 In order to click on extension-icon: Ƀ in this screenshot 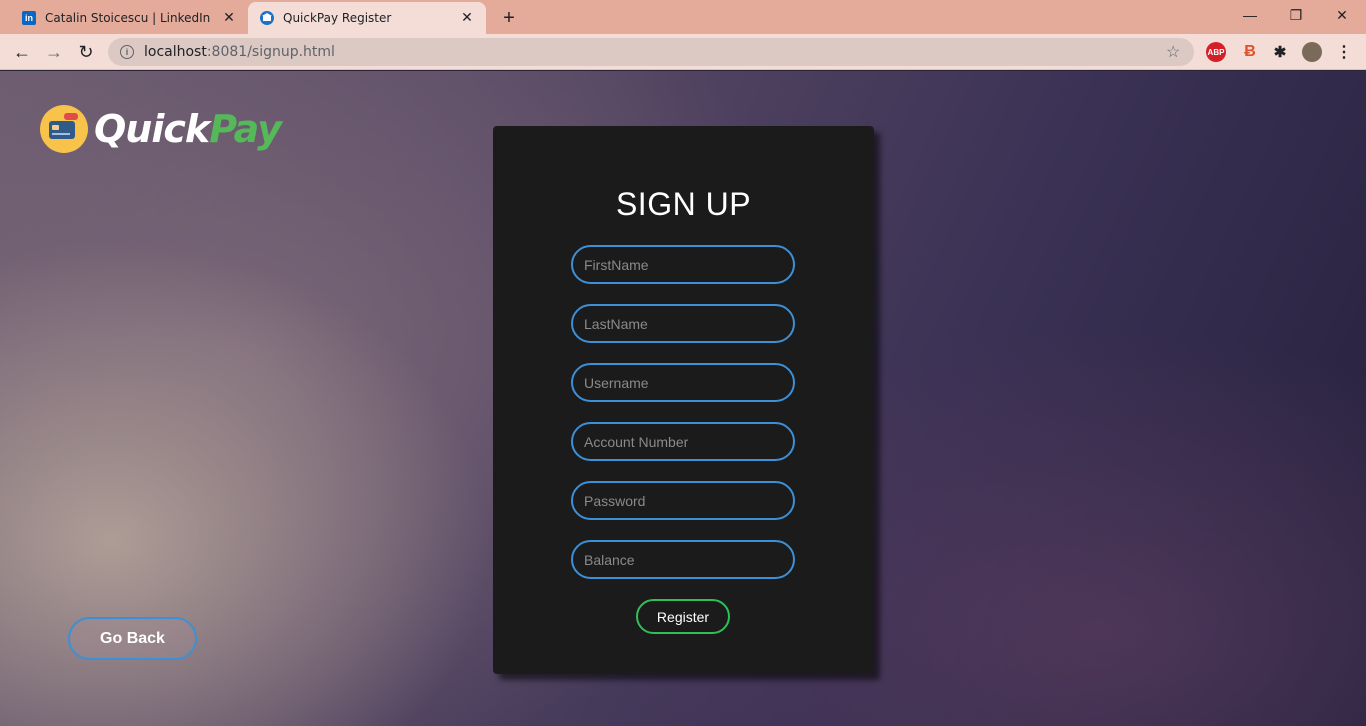, I will do `click(1250, 52)`.